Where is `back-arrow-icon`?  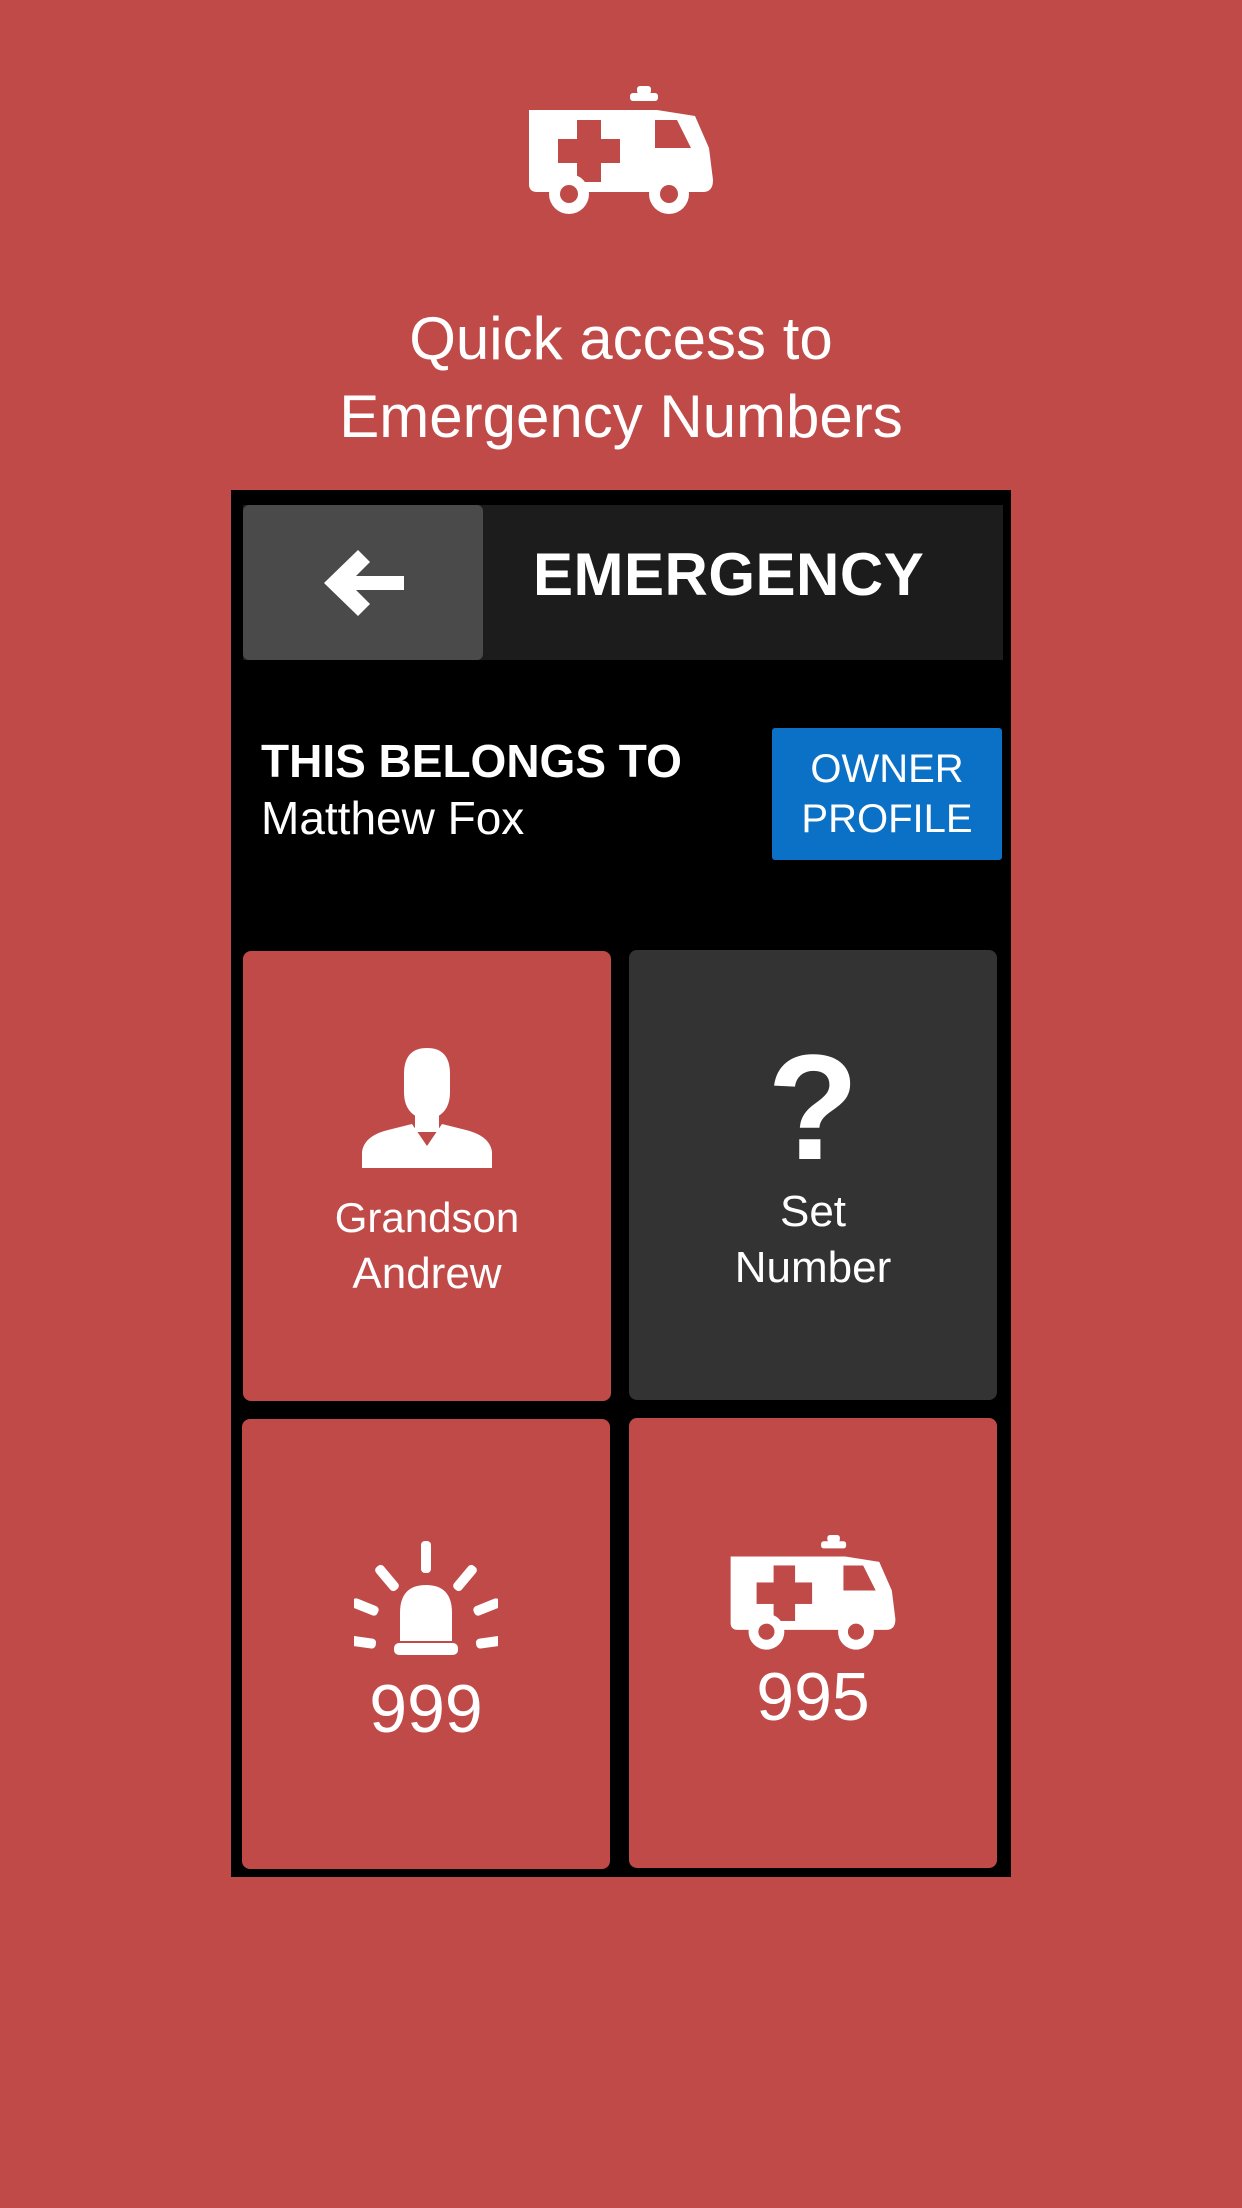
back-arrow-icon is located at coordinates (364, 582).